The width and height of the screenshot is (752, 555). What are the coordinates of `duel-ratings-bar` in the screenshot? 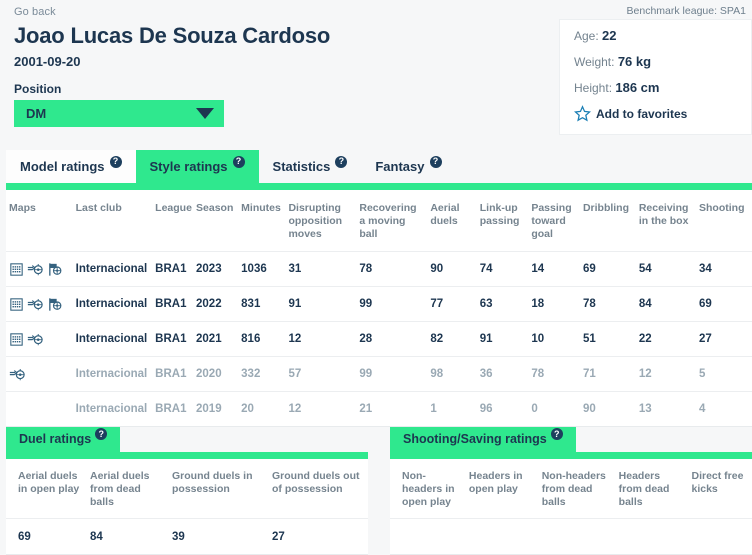 It's located at (187, 455).